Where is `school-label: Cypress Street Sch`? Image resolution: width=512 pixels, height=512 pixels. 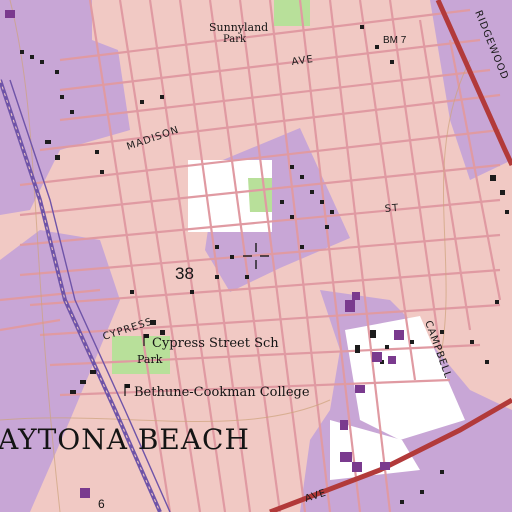 school-label: Cypress Street Sch is located at coordinates (215, 343).